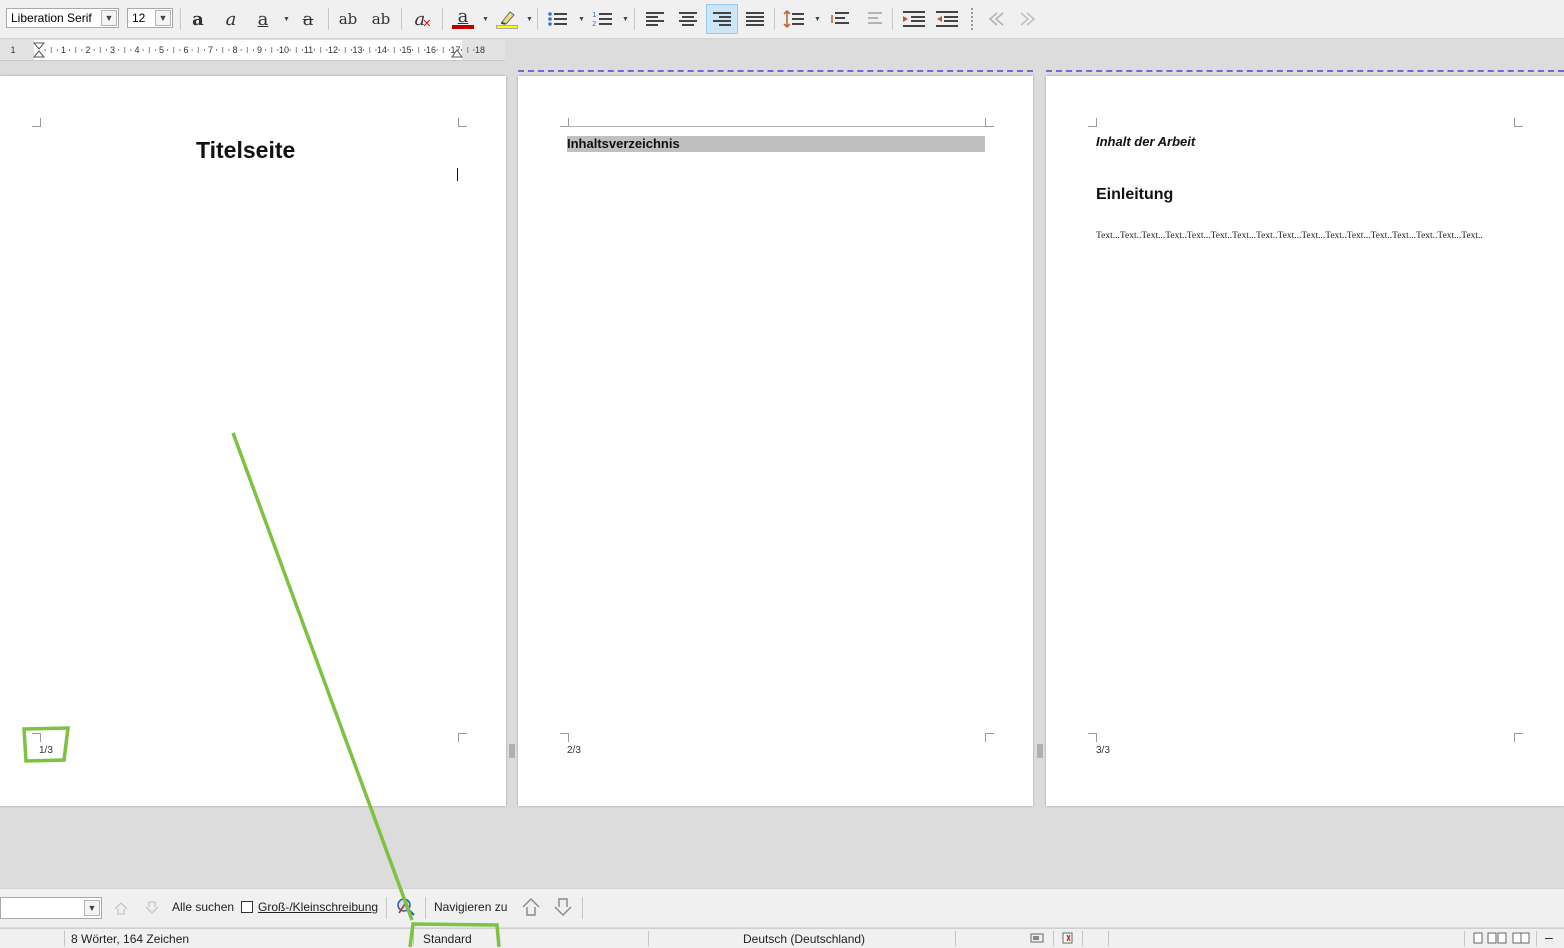 The image size is (1564, 948). Describe the element at coordinates (485, 19) in the screenshot. I see `font-color-dropdown-icon: ▼` at that location.